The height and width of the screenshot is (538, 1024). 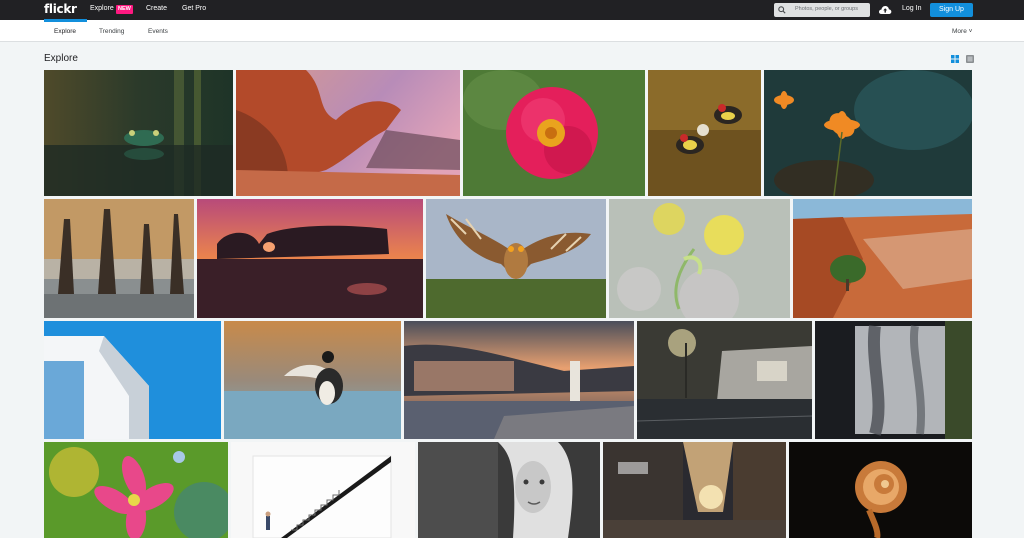 I want to click on city-street-photo-image, so click(x=694, y=490).